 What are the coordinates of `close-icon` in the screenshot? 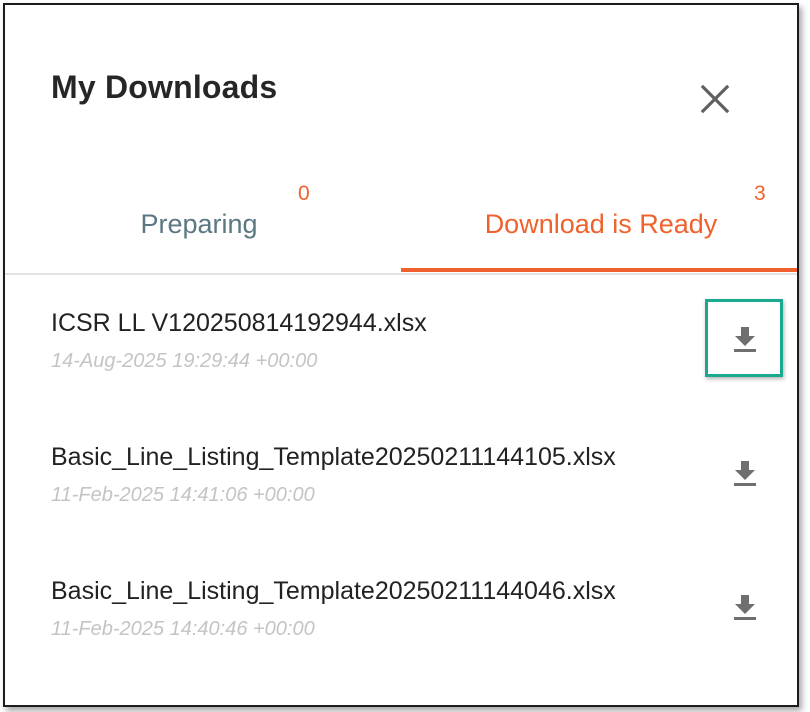 It's located at (715, 99).